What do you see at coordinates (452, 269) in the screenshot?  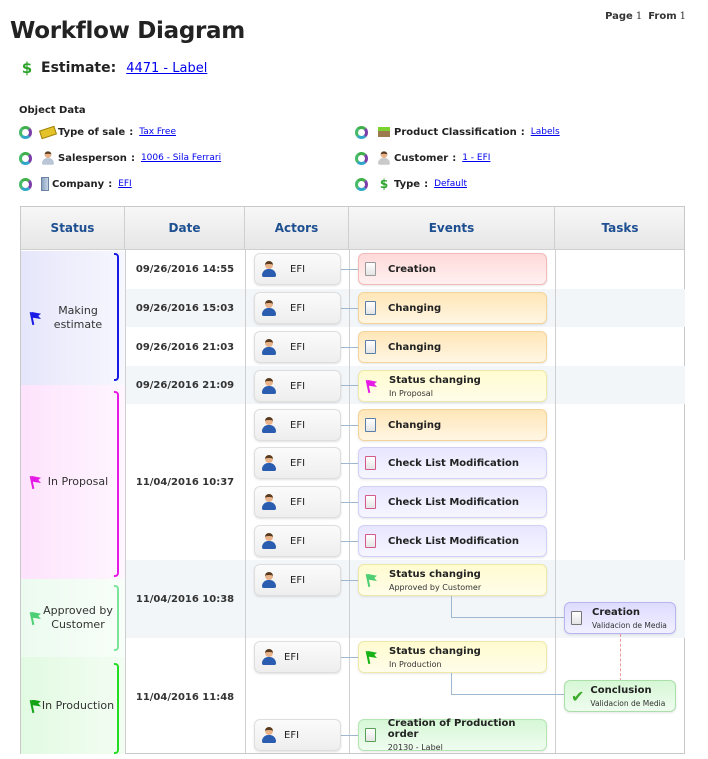 I see `event-creation: Creation` at bounding box center [452, 269].